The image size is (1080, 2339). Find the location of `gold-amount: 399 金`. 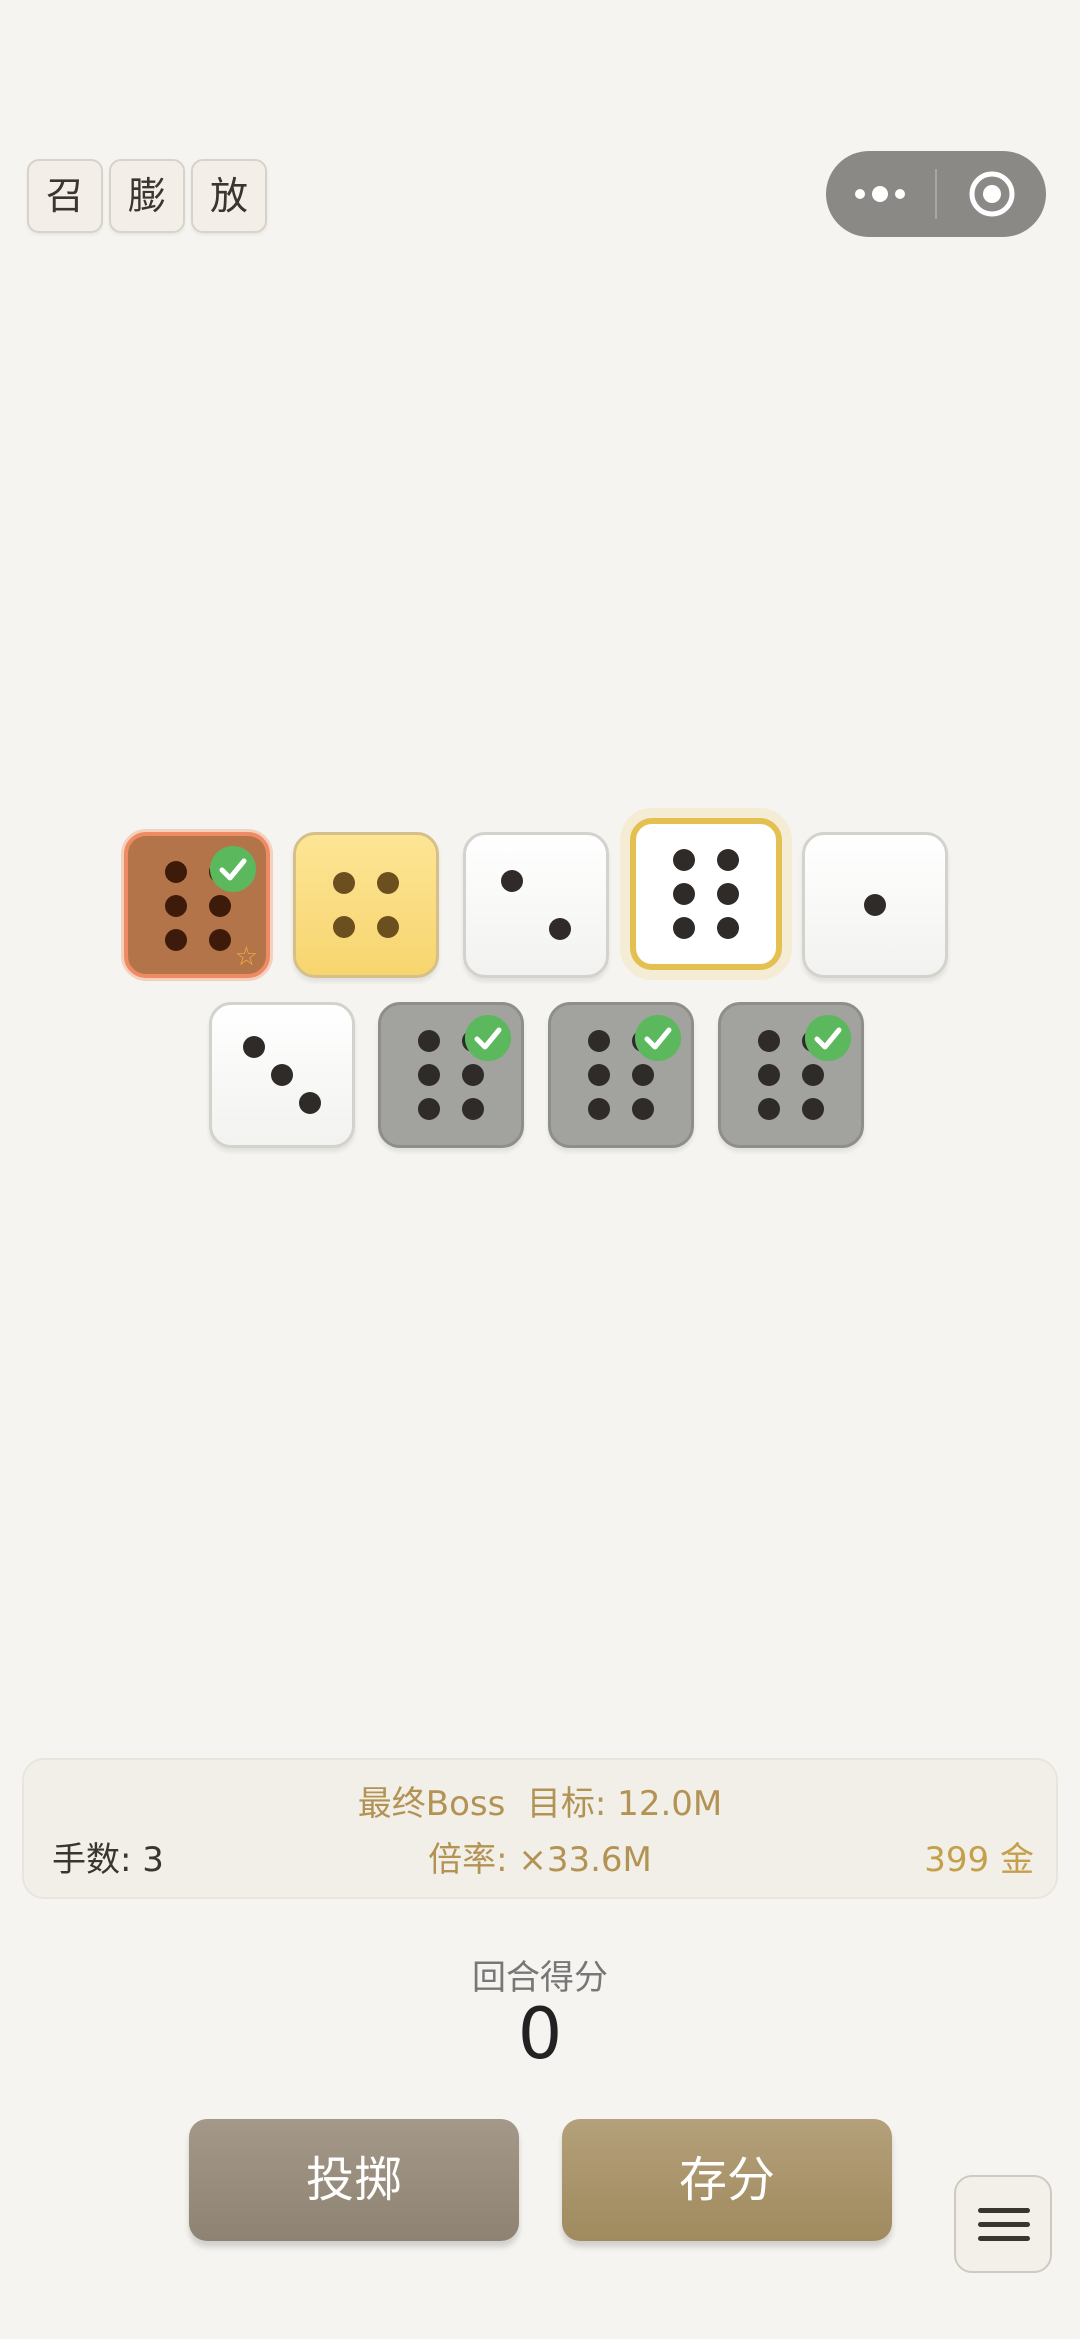

gold-amount: 399 金 is located at coordinates (979, 1860).